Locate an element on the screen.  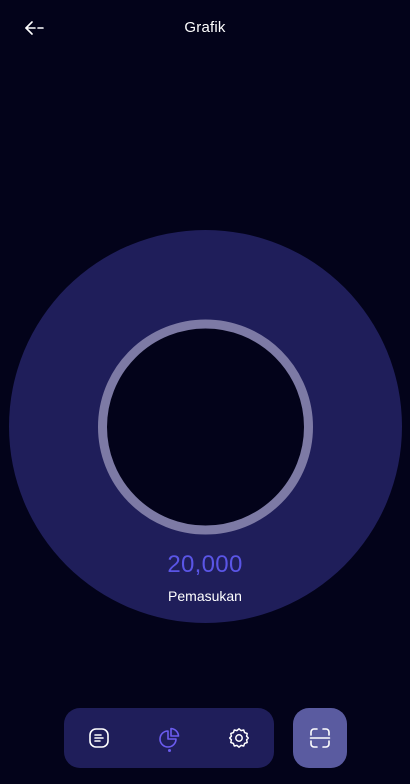
bottom-navigation is located at coordinates (169, 738).